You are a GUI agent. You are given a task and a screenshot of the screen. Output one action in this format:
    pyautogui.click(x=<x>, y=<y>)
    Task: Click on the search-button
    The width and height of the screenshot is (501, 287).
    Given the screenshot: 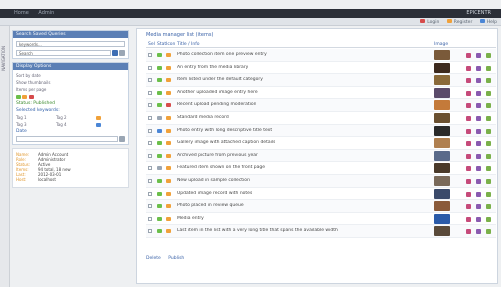 What is the action you would take?
    pyautogui.click(x=115, y=52)
    